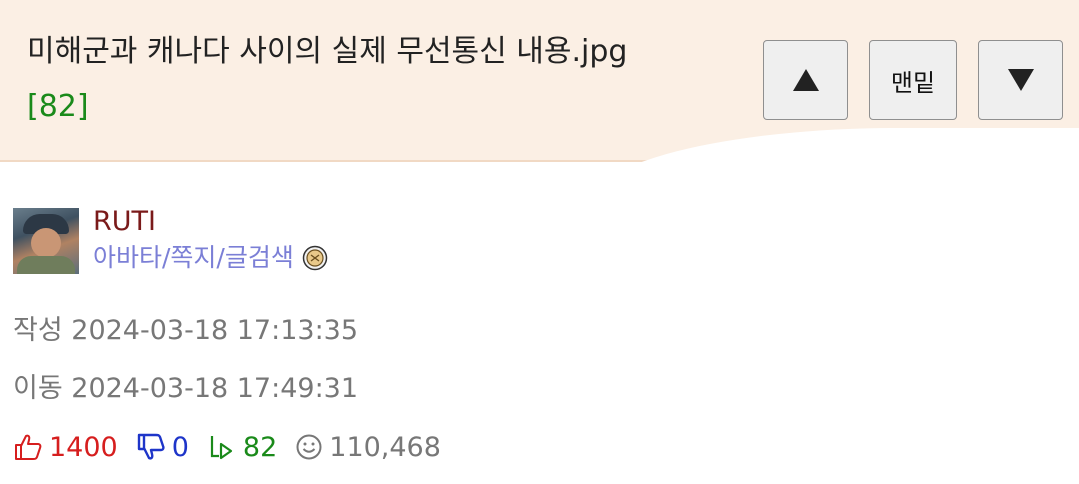 This screenshot has height=484, width=1079. Describe the element at coordinates (180, 447) in the screenshot. I see `downvote-count: 0` at that location.